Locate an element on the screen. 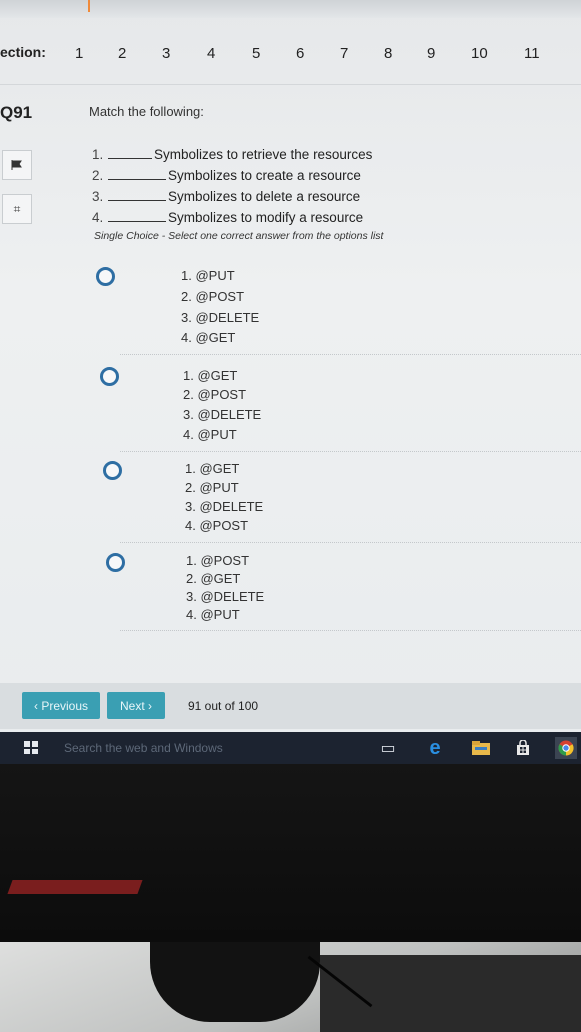 This screenshot has width=581, height=1032. taskbar-search-box: Search the web and Windows is located at coordinates (143, 748).